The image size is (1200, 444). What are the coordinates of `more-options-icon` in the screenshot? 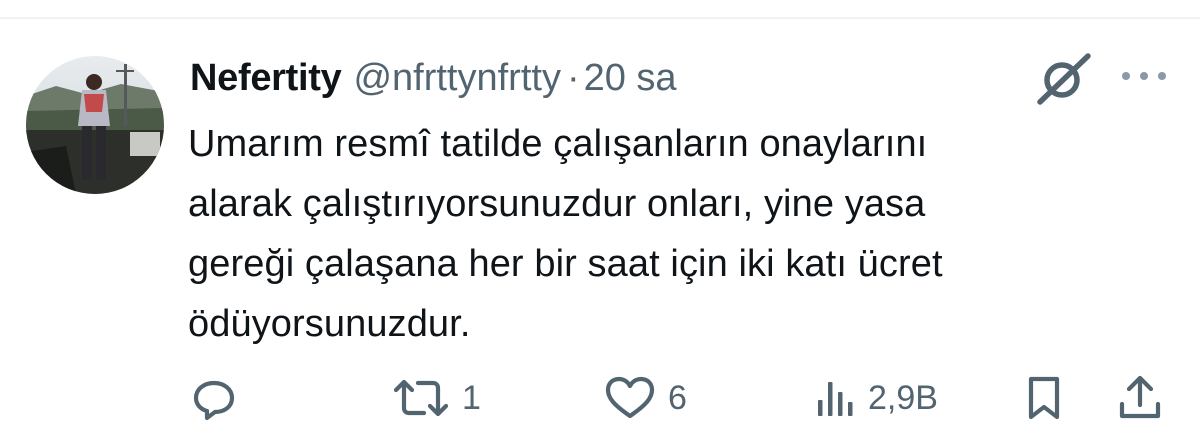 It's located at (1144, 76).